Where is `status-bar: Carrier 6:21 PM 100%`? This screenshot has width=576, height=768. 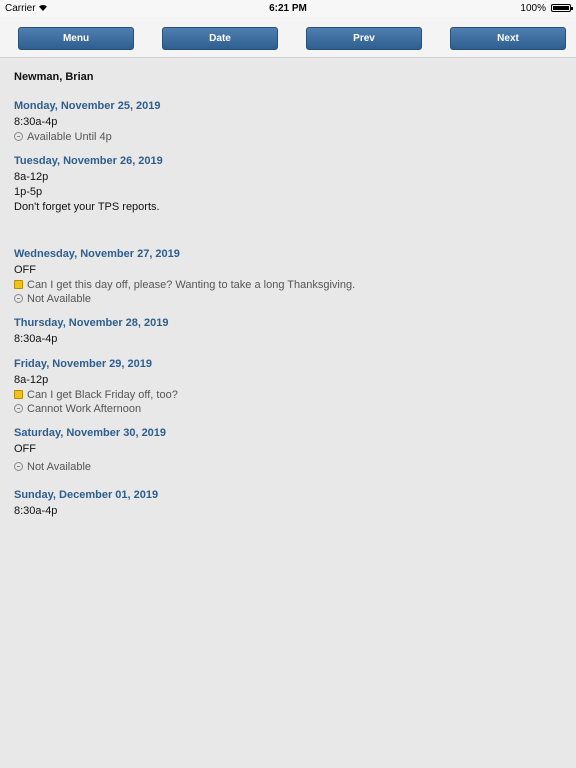
status-bar: Carrier 6:21 PM 100% is located at coordinates (288, 8).